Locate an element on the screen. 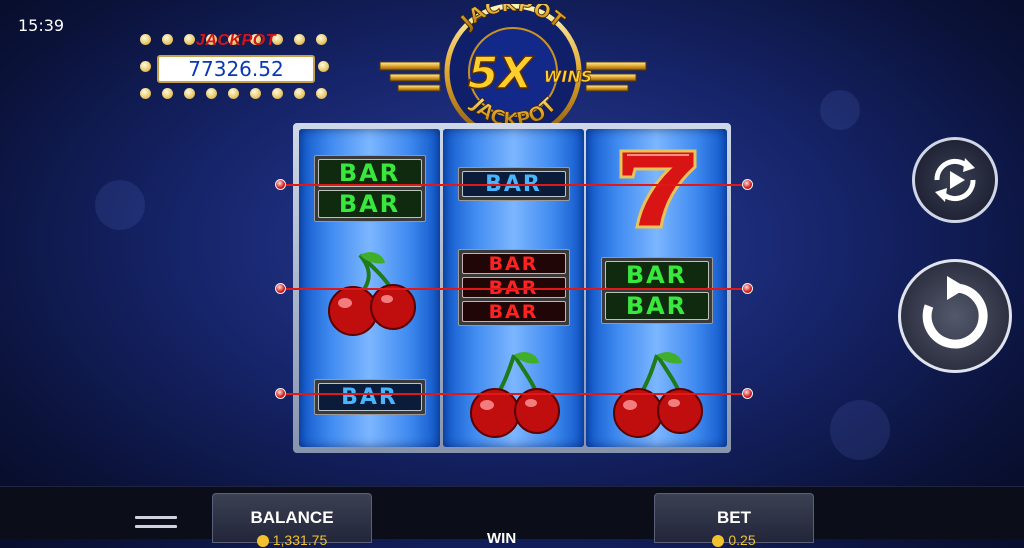  win-label: WIN is located at coordinates (502, 538).